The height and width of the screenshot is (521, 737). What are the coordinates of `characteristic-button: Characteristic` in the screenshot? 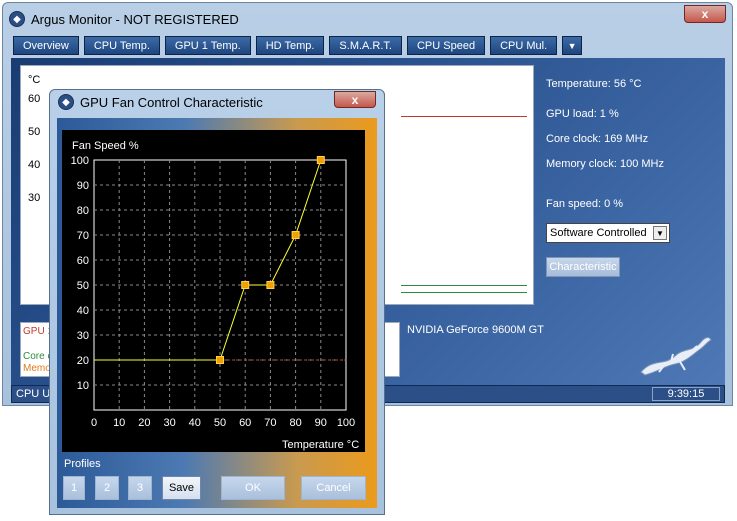 It's located at (583, 267).